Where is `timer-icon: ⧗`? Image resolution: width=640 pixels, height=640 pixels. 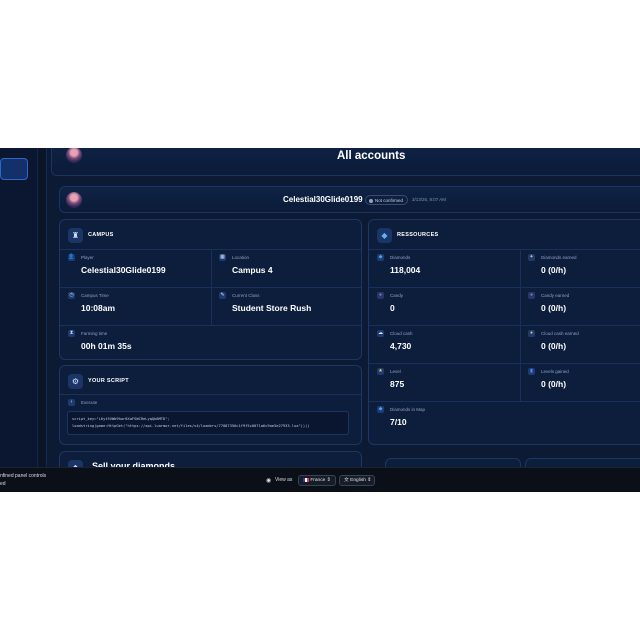 timer-icon: ⧗ is located at coordinates (71, 333).